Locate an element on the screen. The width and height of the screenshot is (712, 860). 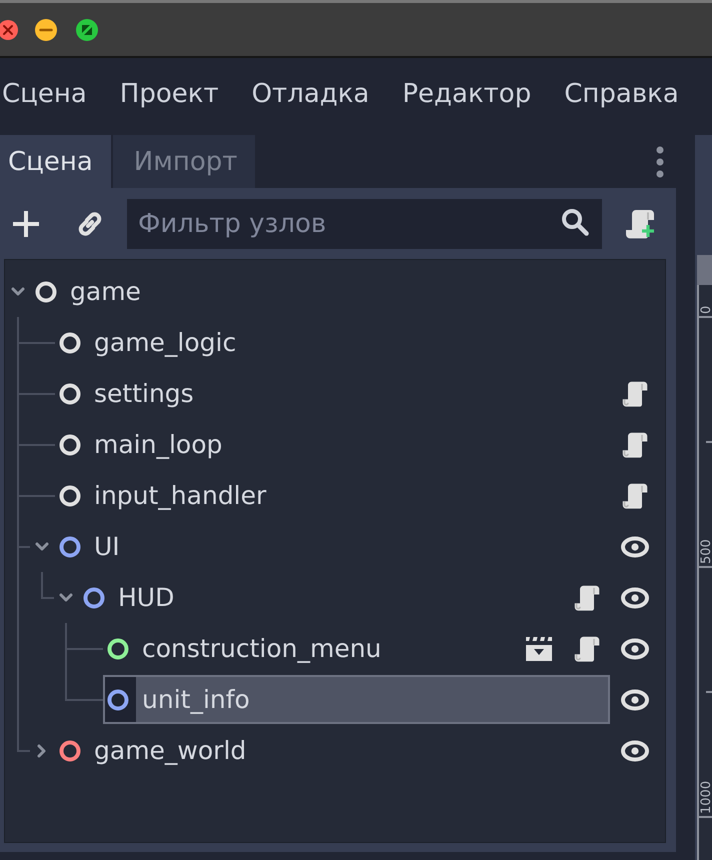
scroll-plus-icon is located at coordinates (640, 224).